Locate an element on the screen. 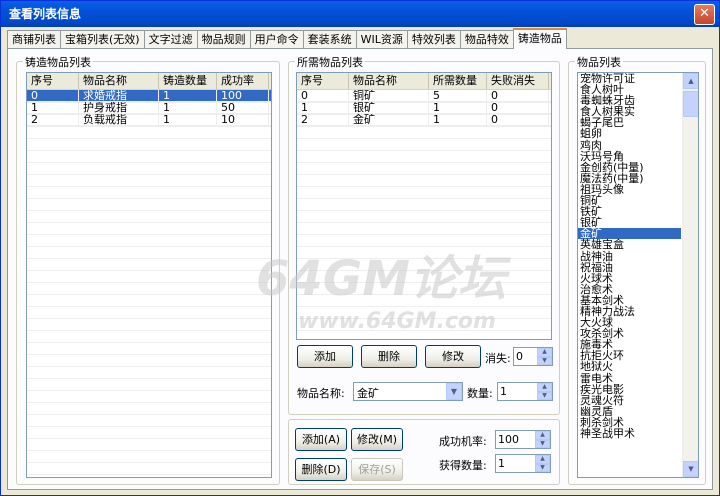 The height and width of the screenshot is (496, 720). tab-effect-list: 特效列表 is located at coordinates (433, 39).